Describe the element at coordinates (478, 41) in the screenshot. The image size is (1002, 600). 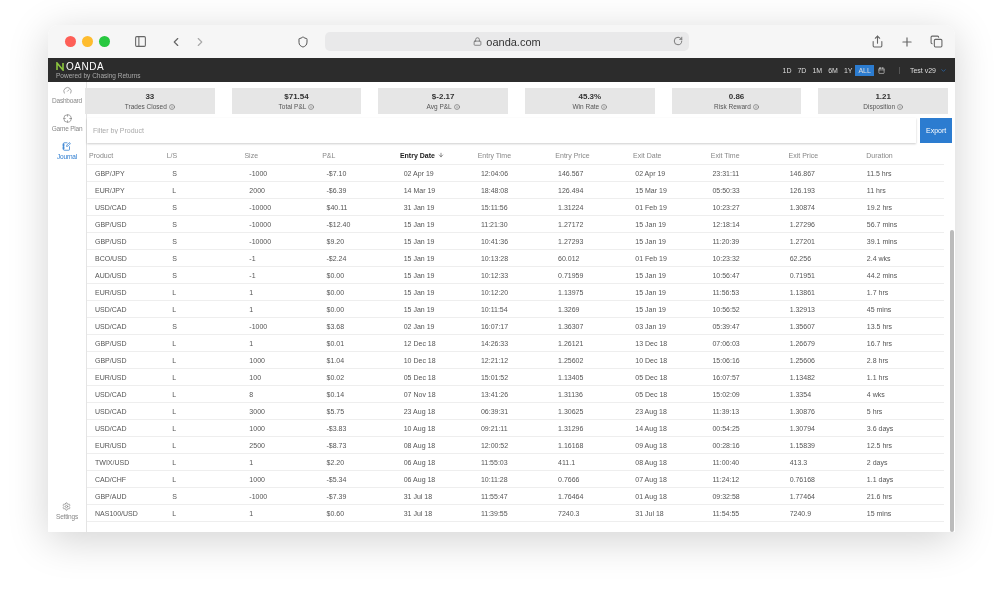
I see `lock-icon` at that location.